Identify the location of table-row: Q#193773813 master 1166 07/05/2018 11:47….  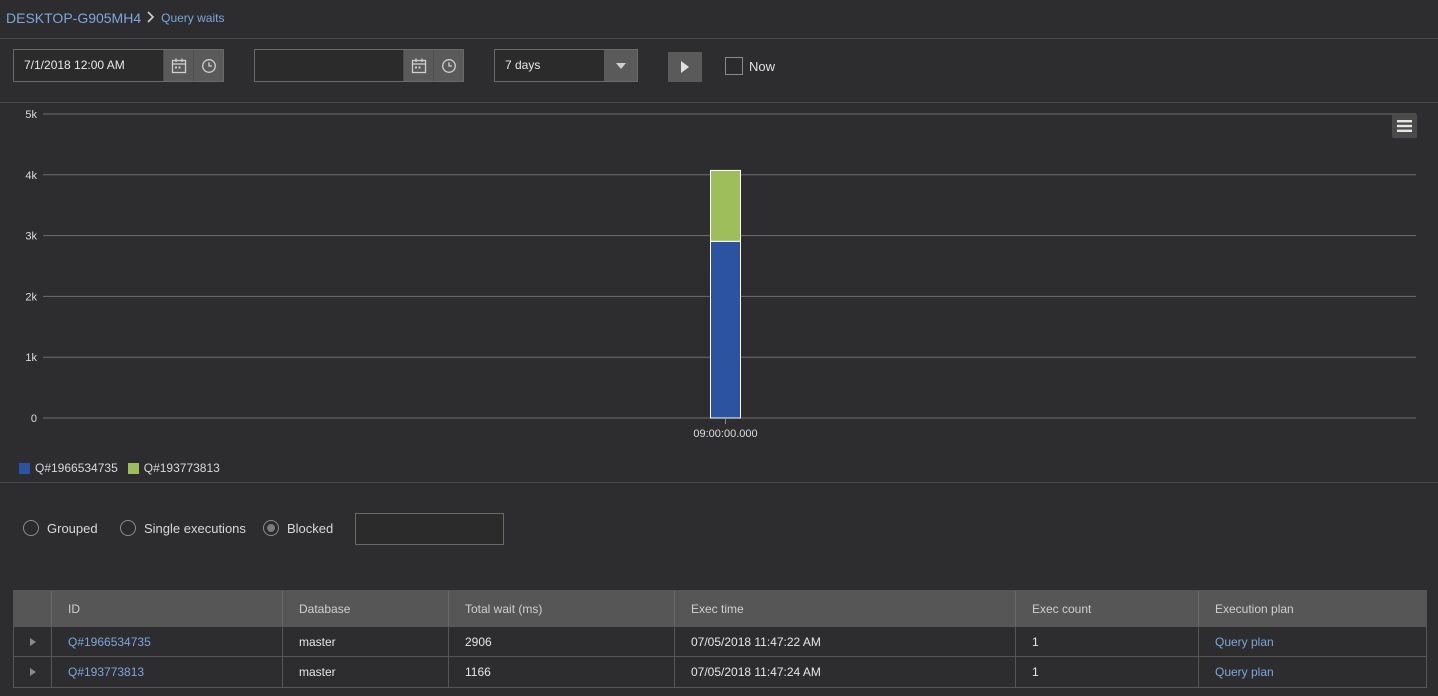
(720, 672).